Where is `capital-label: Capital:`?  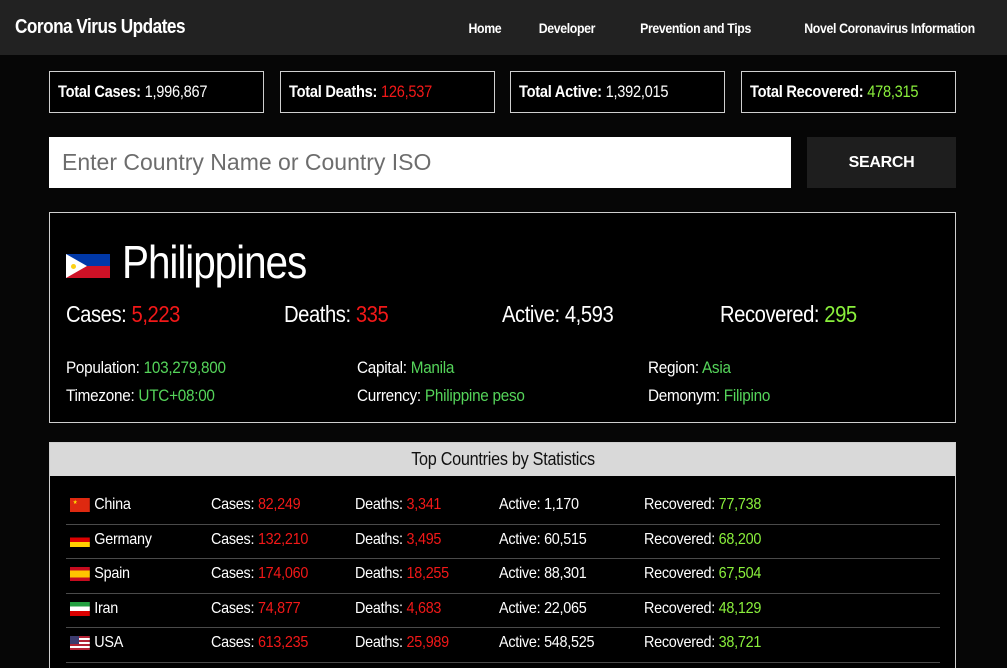 capital-label: Capital: is located at coordinates (382, 367).